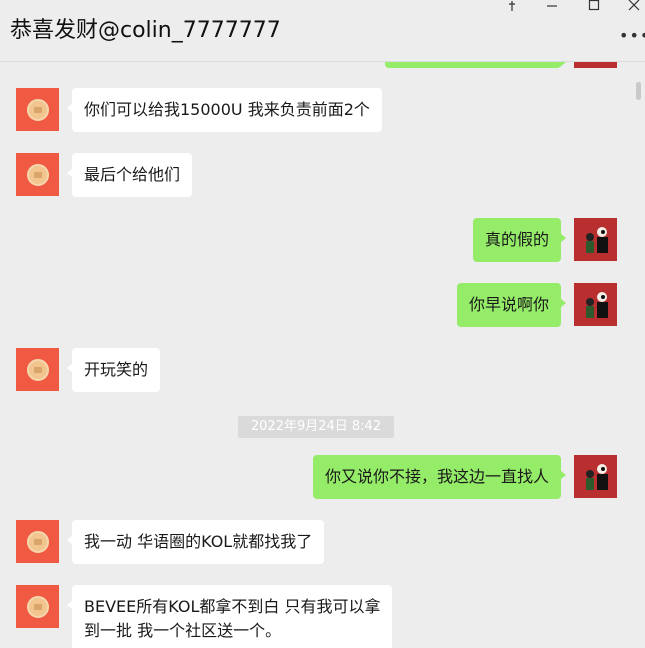 This screenshot has width=645, height=648. I want to click on message-line: BEVEE所有KOL都拿不到白 只有我可以拿, so click(232, 606).